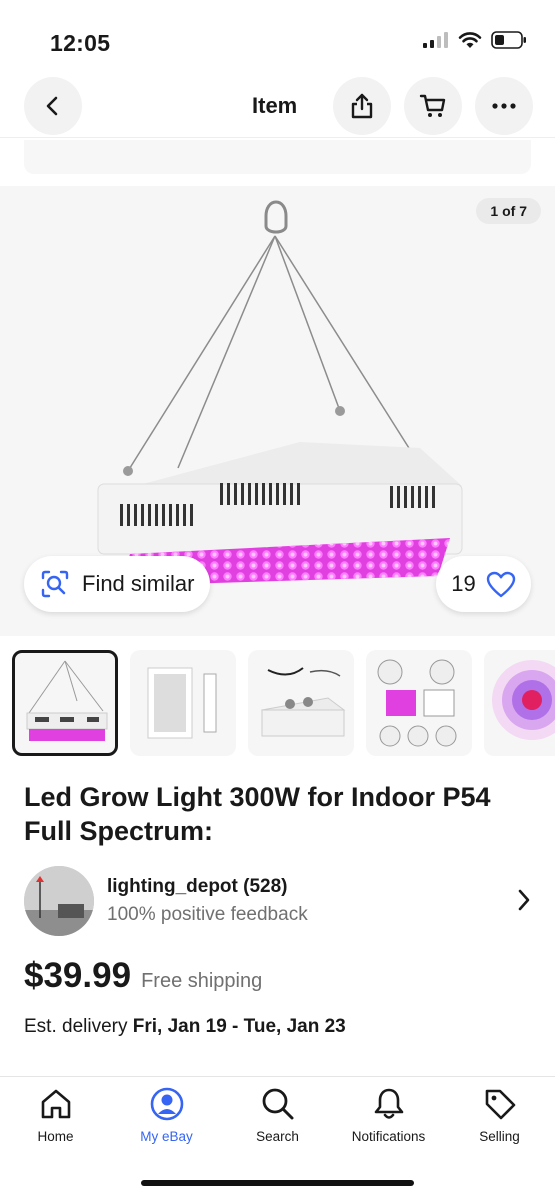  I want to click on home-icon, so click(55, 1104).